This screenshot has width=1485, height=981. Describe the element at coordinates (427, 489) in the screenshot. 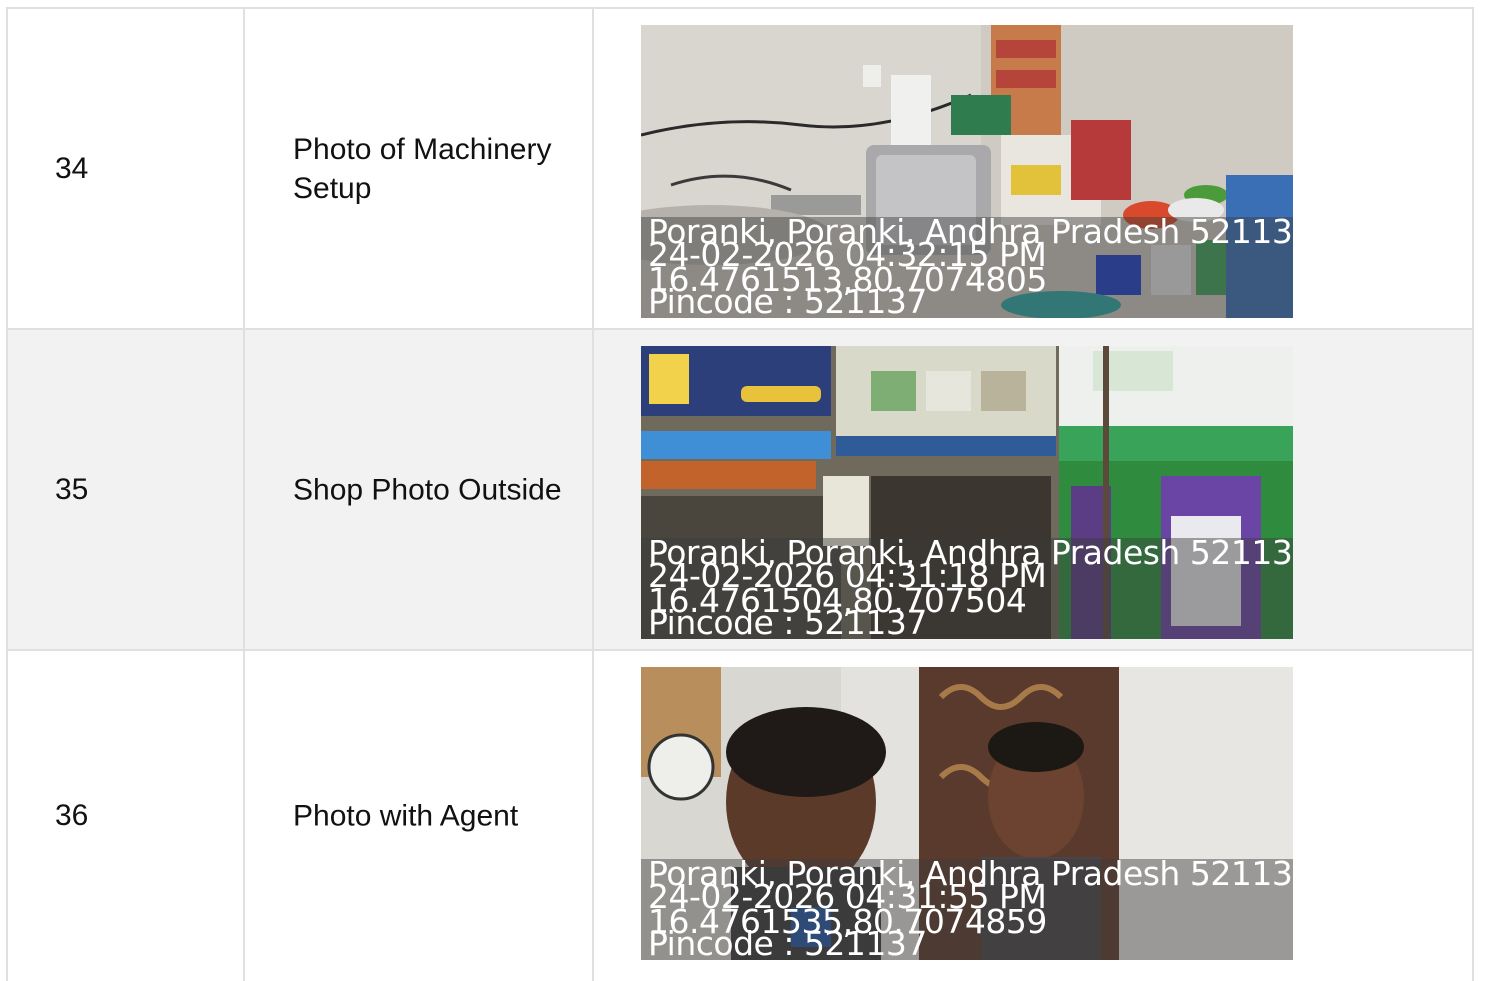

I see `row-label: Shop Photo Outside` at that location.